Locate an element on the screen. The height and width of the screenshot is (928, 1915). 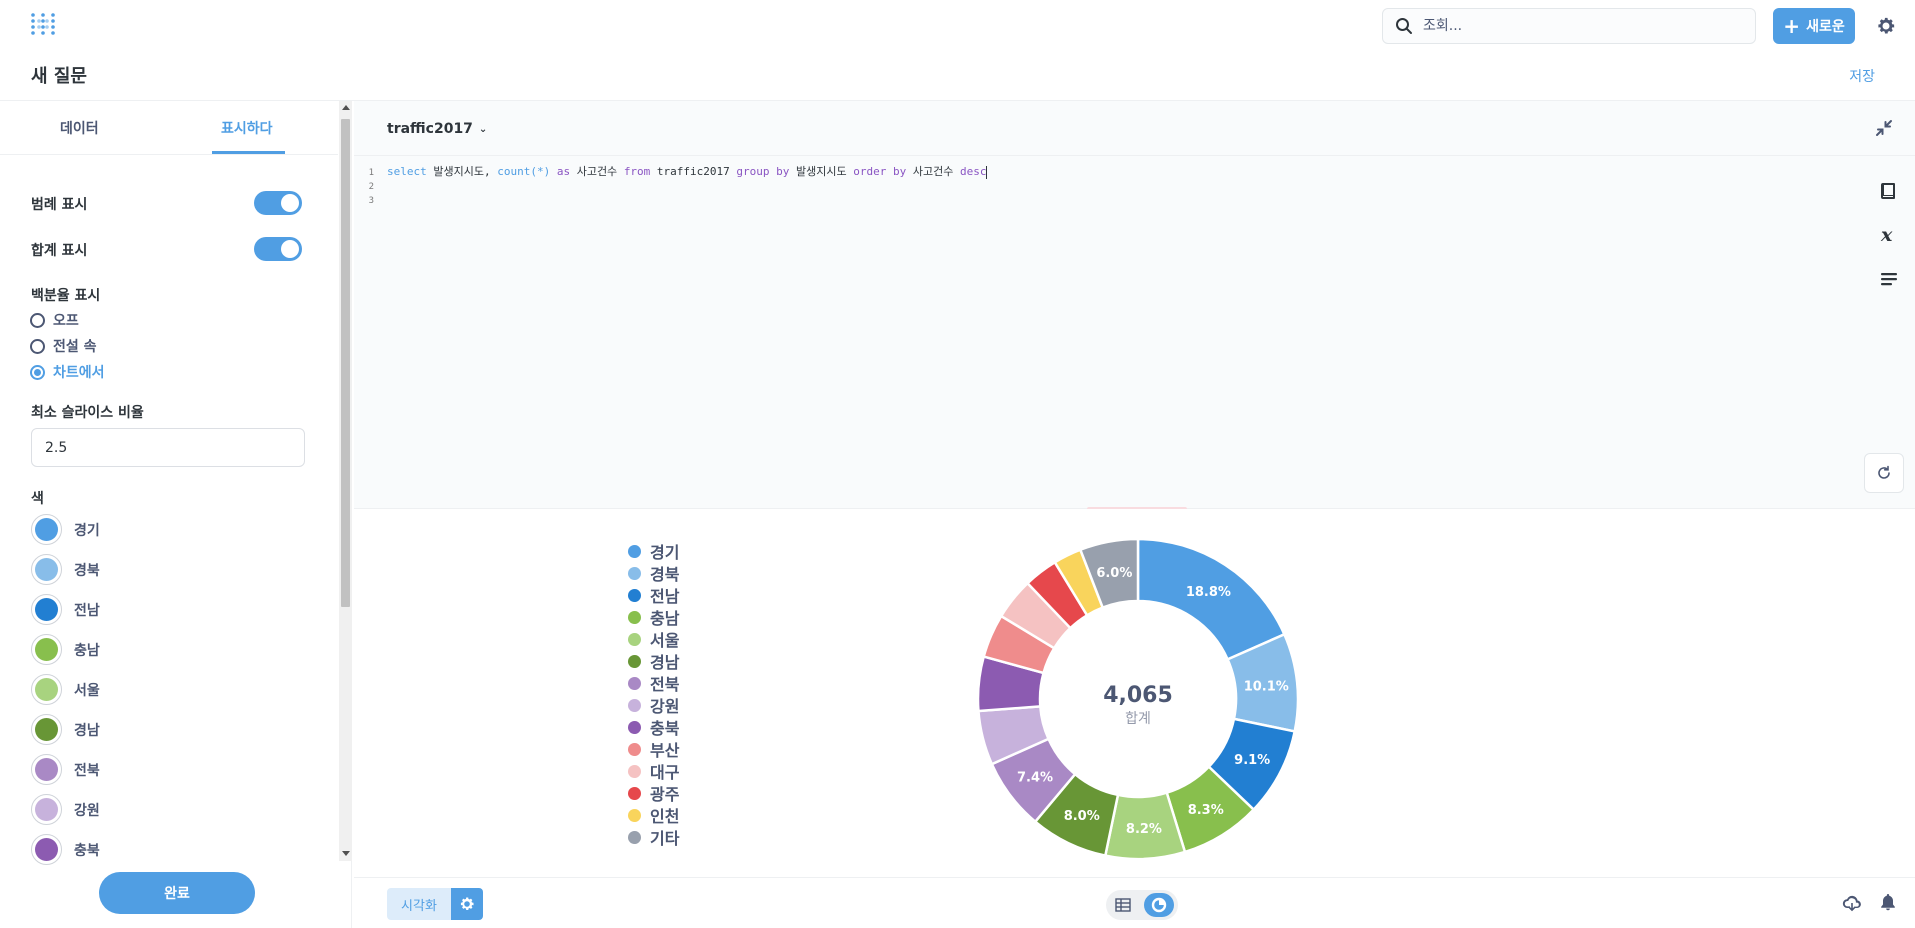
color-item: 강원 is located at coordinates (65, 809).